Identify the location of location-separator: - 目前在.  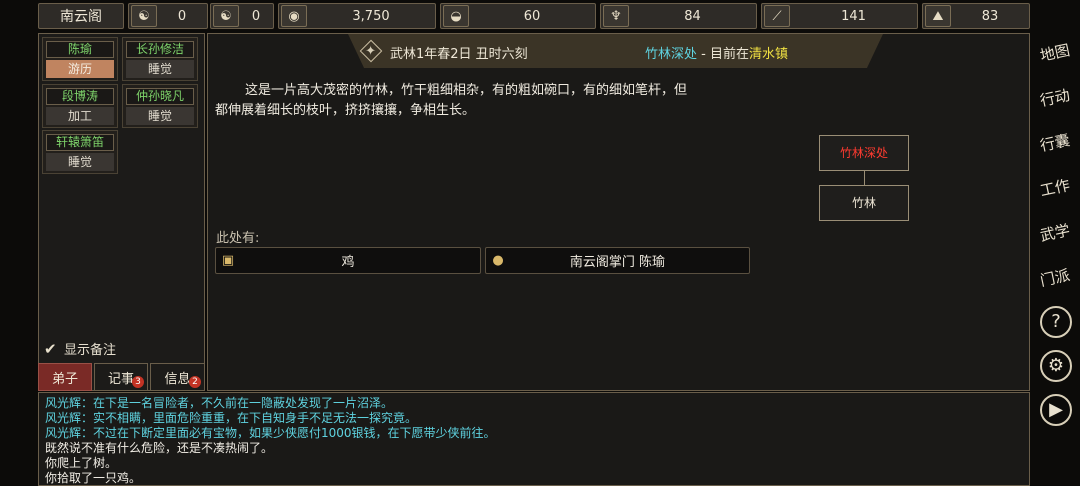
(723, 54).